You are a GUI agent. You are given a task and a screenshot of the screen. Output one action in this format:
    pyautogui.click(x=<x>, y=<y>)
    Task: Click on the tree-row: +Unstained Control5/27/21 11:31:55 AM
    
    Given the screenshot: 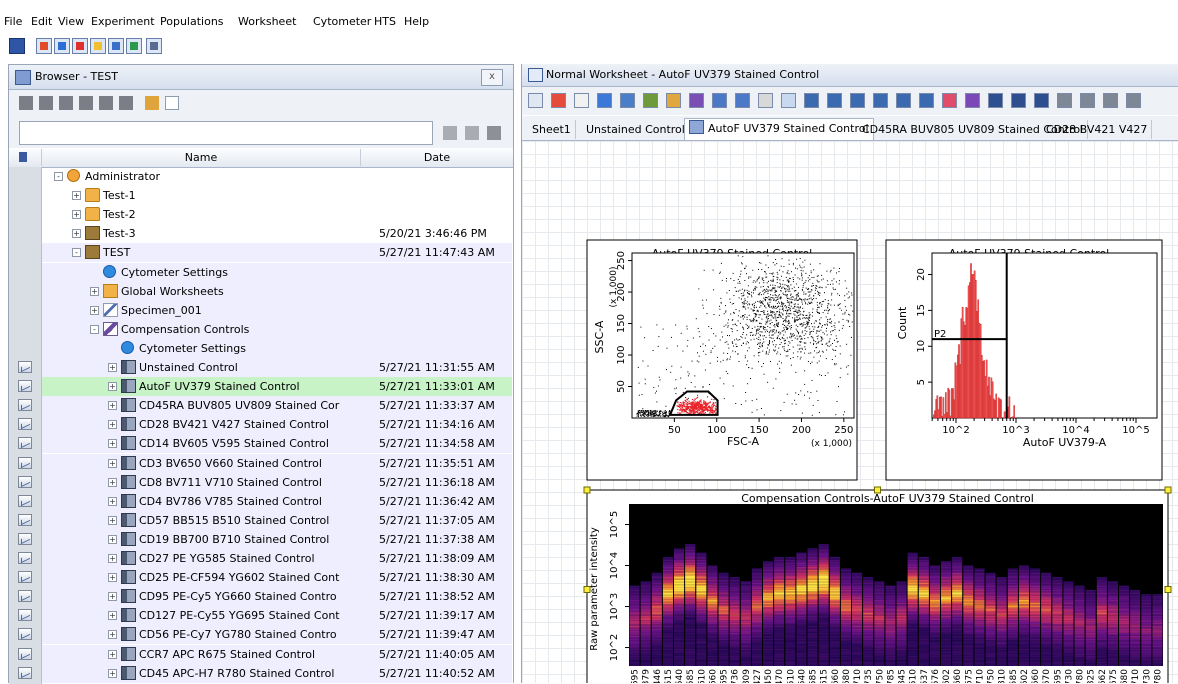 What is the action you would take?
    pyautogui.click(x=277, y=367)
    